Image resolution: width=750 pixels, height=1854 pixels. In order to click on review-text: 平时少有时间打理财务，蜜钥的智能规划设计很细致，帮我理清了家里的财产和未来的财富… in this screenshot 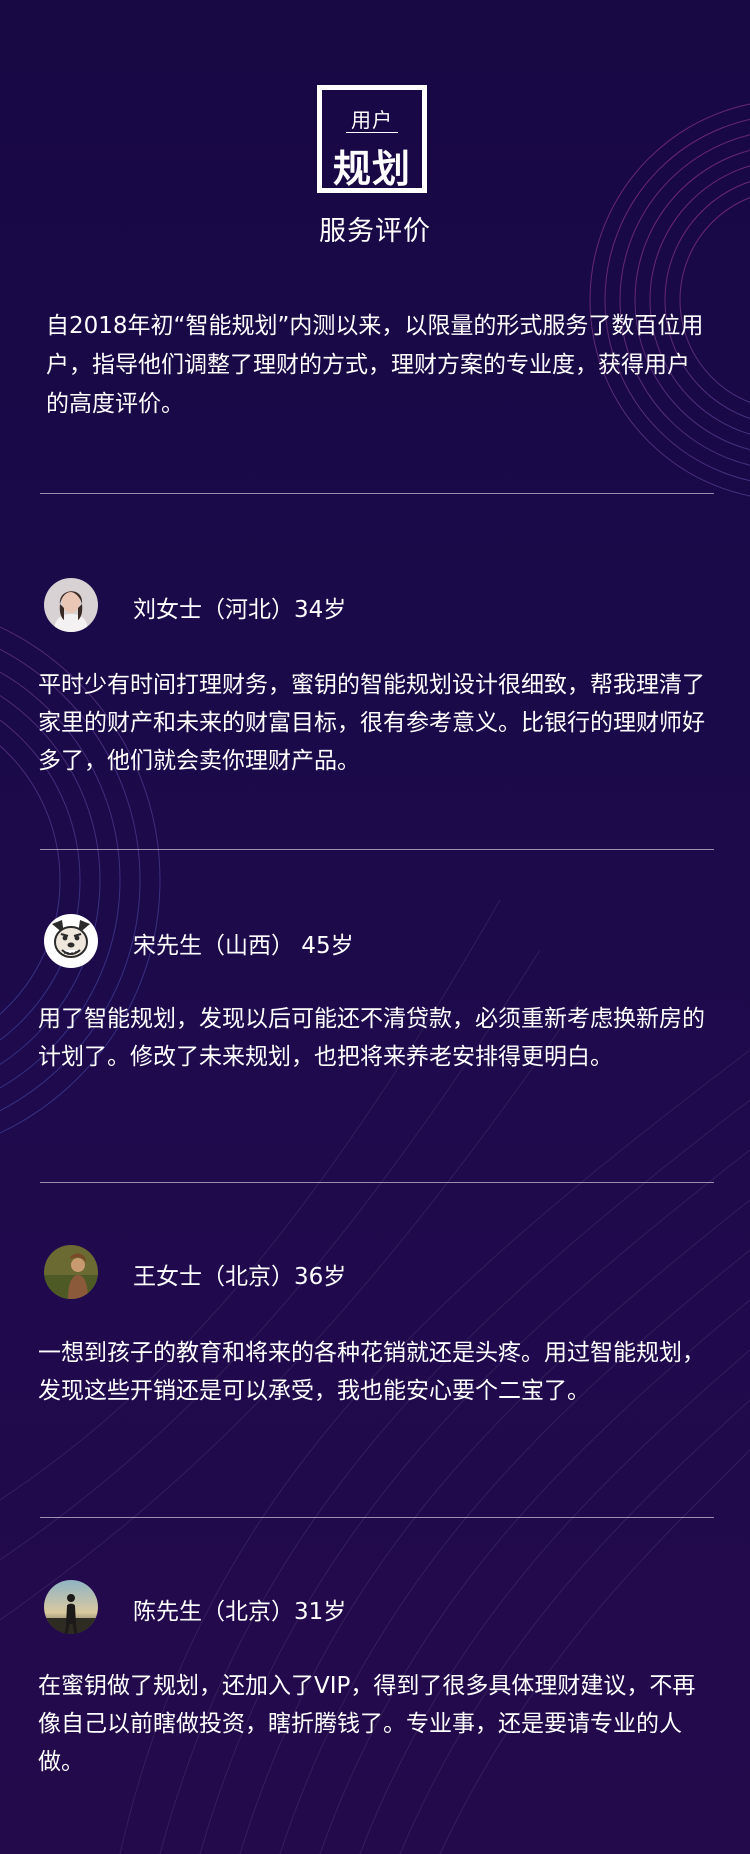, I will do `click(371, 723)`.